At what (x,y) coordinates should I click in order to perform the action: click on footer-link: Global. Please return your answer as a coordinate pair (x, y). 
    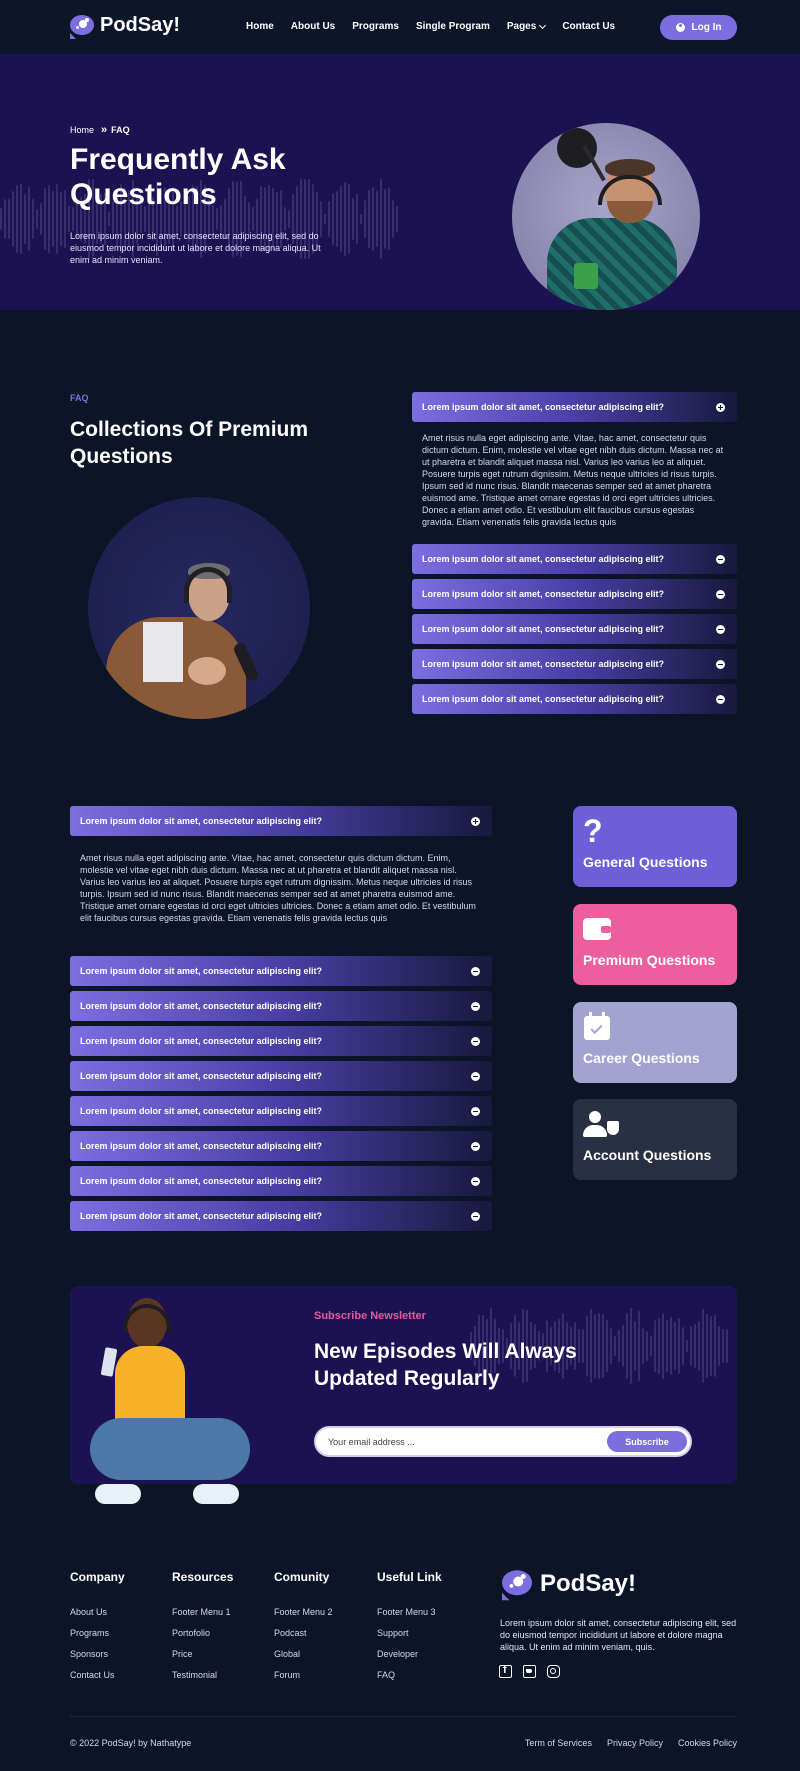
    Looking at the image, I should click on (303, 1659).